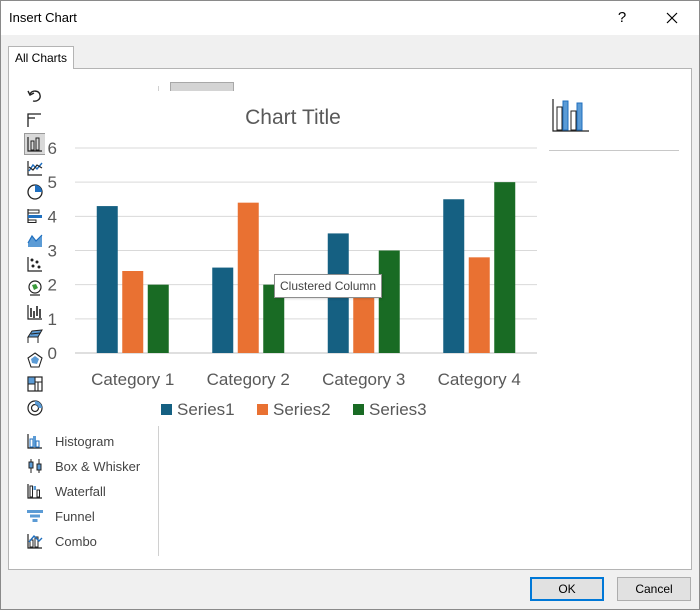 The height and width of the screenshot is (610, 700). Describe the element at coordinates (567, 589) in the screenshot. I see `ok-button: OK` at that location.